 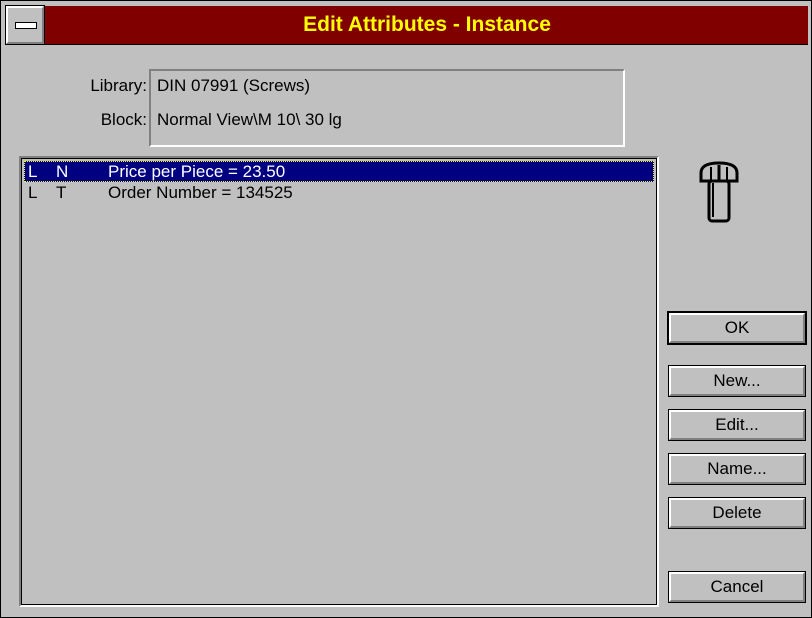 I want to click on delete-button: Delete, so click(x=737, y=513).